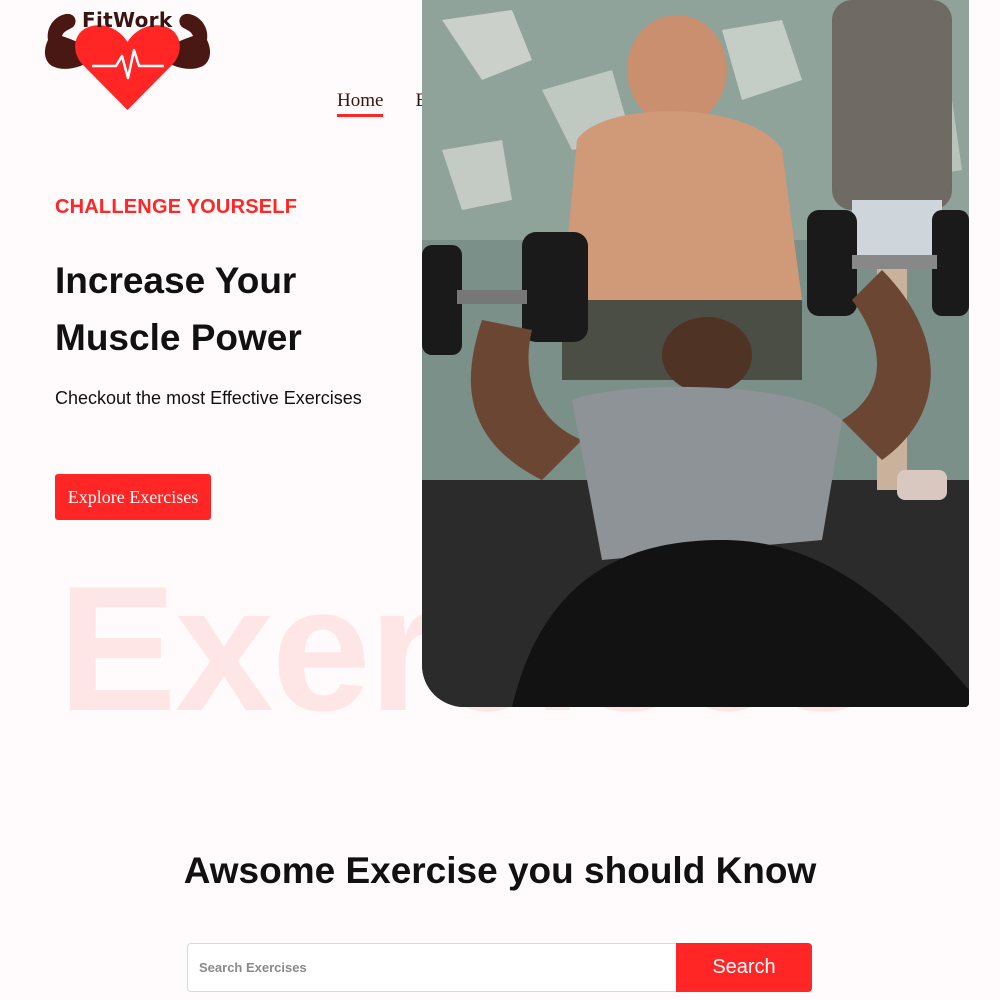  I want to click on section-title: Awsome Exercise you should Know, so click(500, 870).